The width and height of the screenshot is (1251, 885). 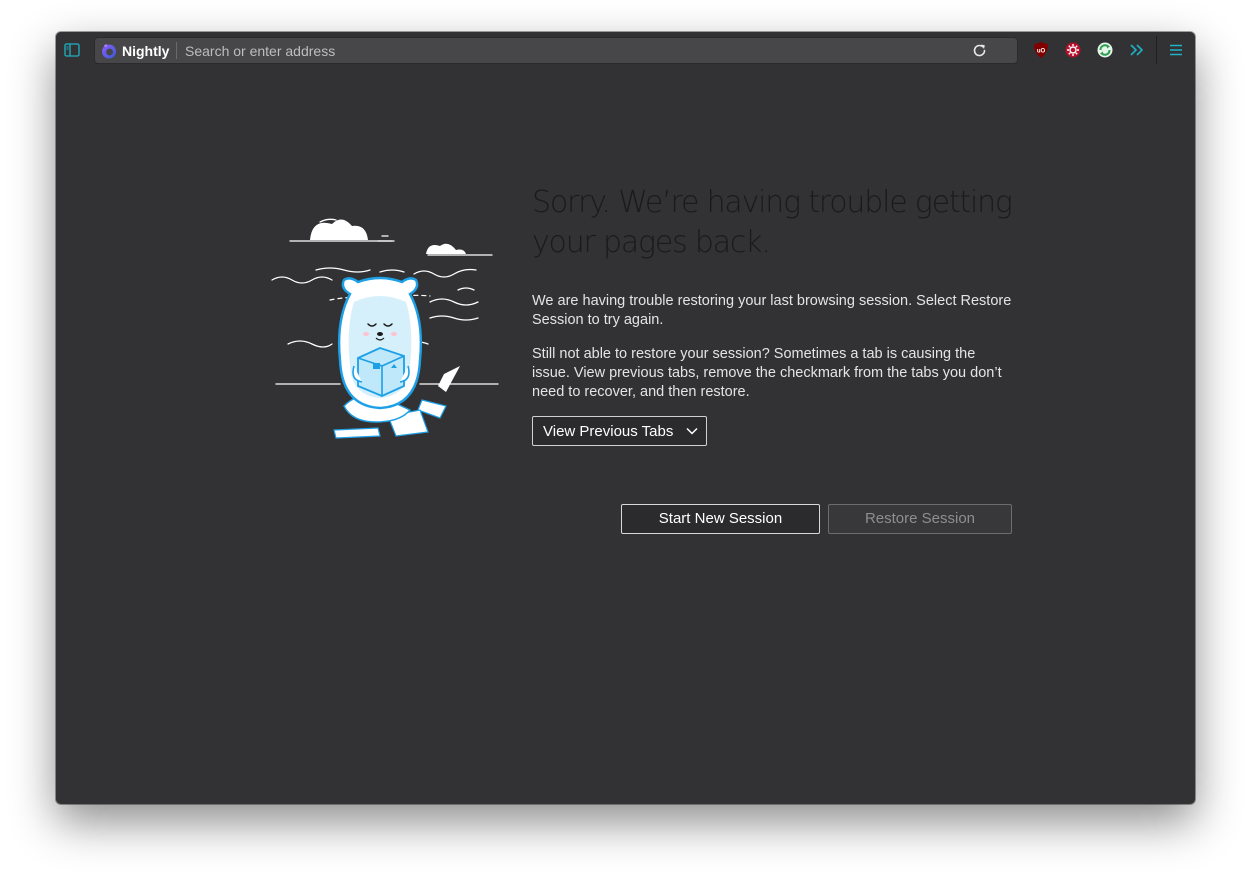 I want to click on urlbar-divider, so click(x=176, y=50).